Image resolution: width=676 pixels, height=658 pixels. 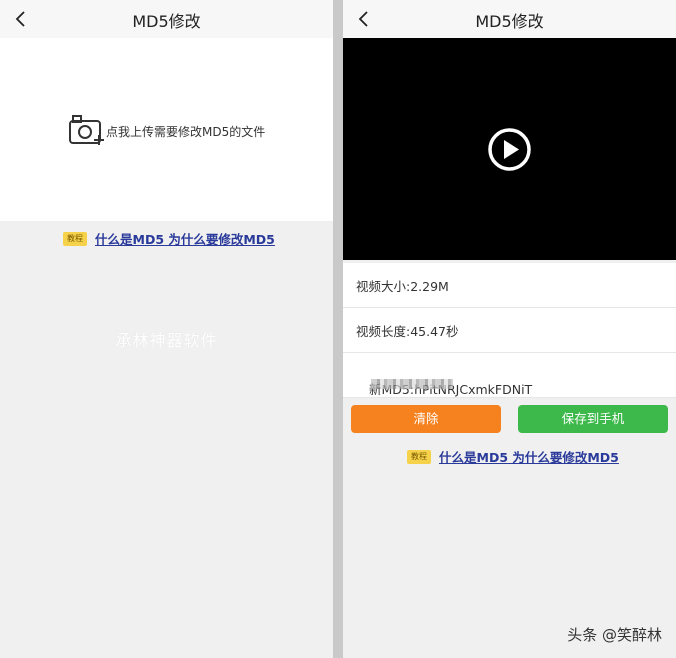 I want to click on video-size: 视频大小:2.29M, so click(x=402, y=286).